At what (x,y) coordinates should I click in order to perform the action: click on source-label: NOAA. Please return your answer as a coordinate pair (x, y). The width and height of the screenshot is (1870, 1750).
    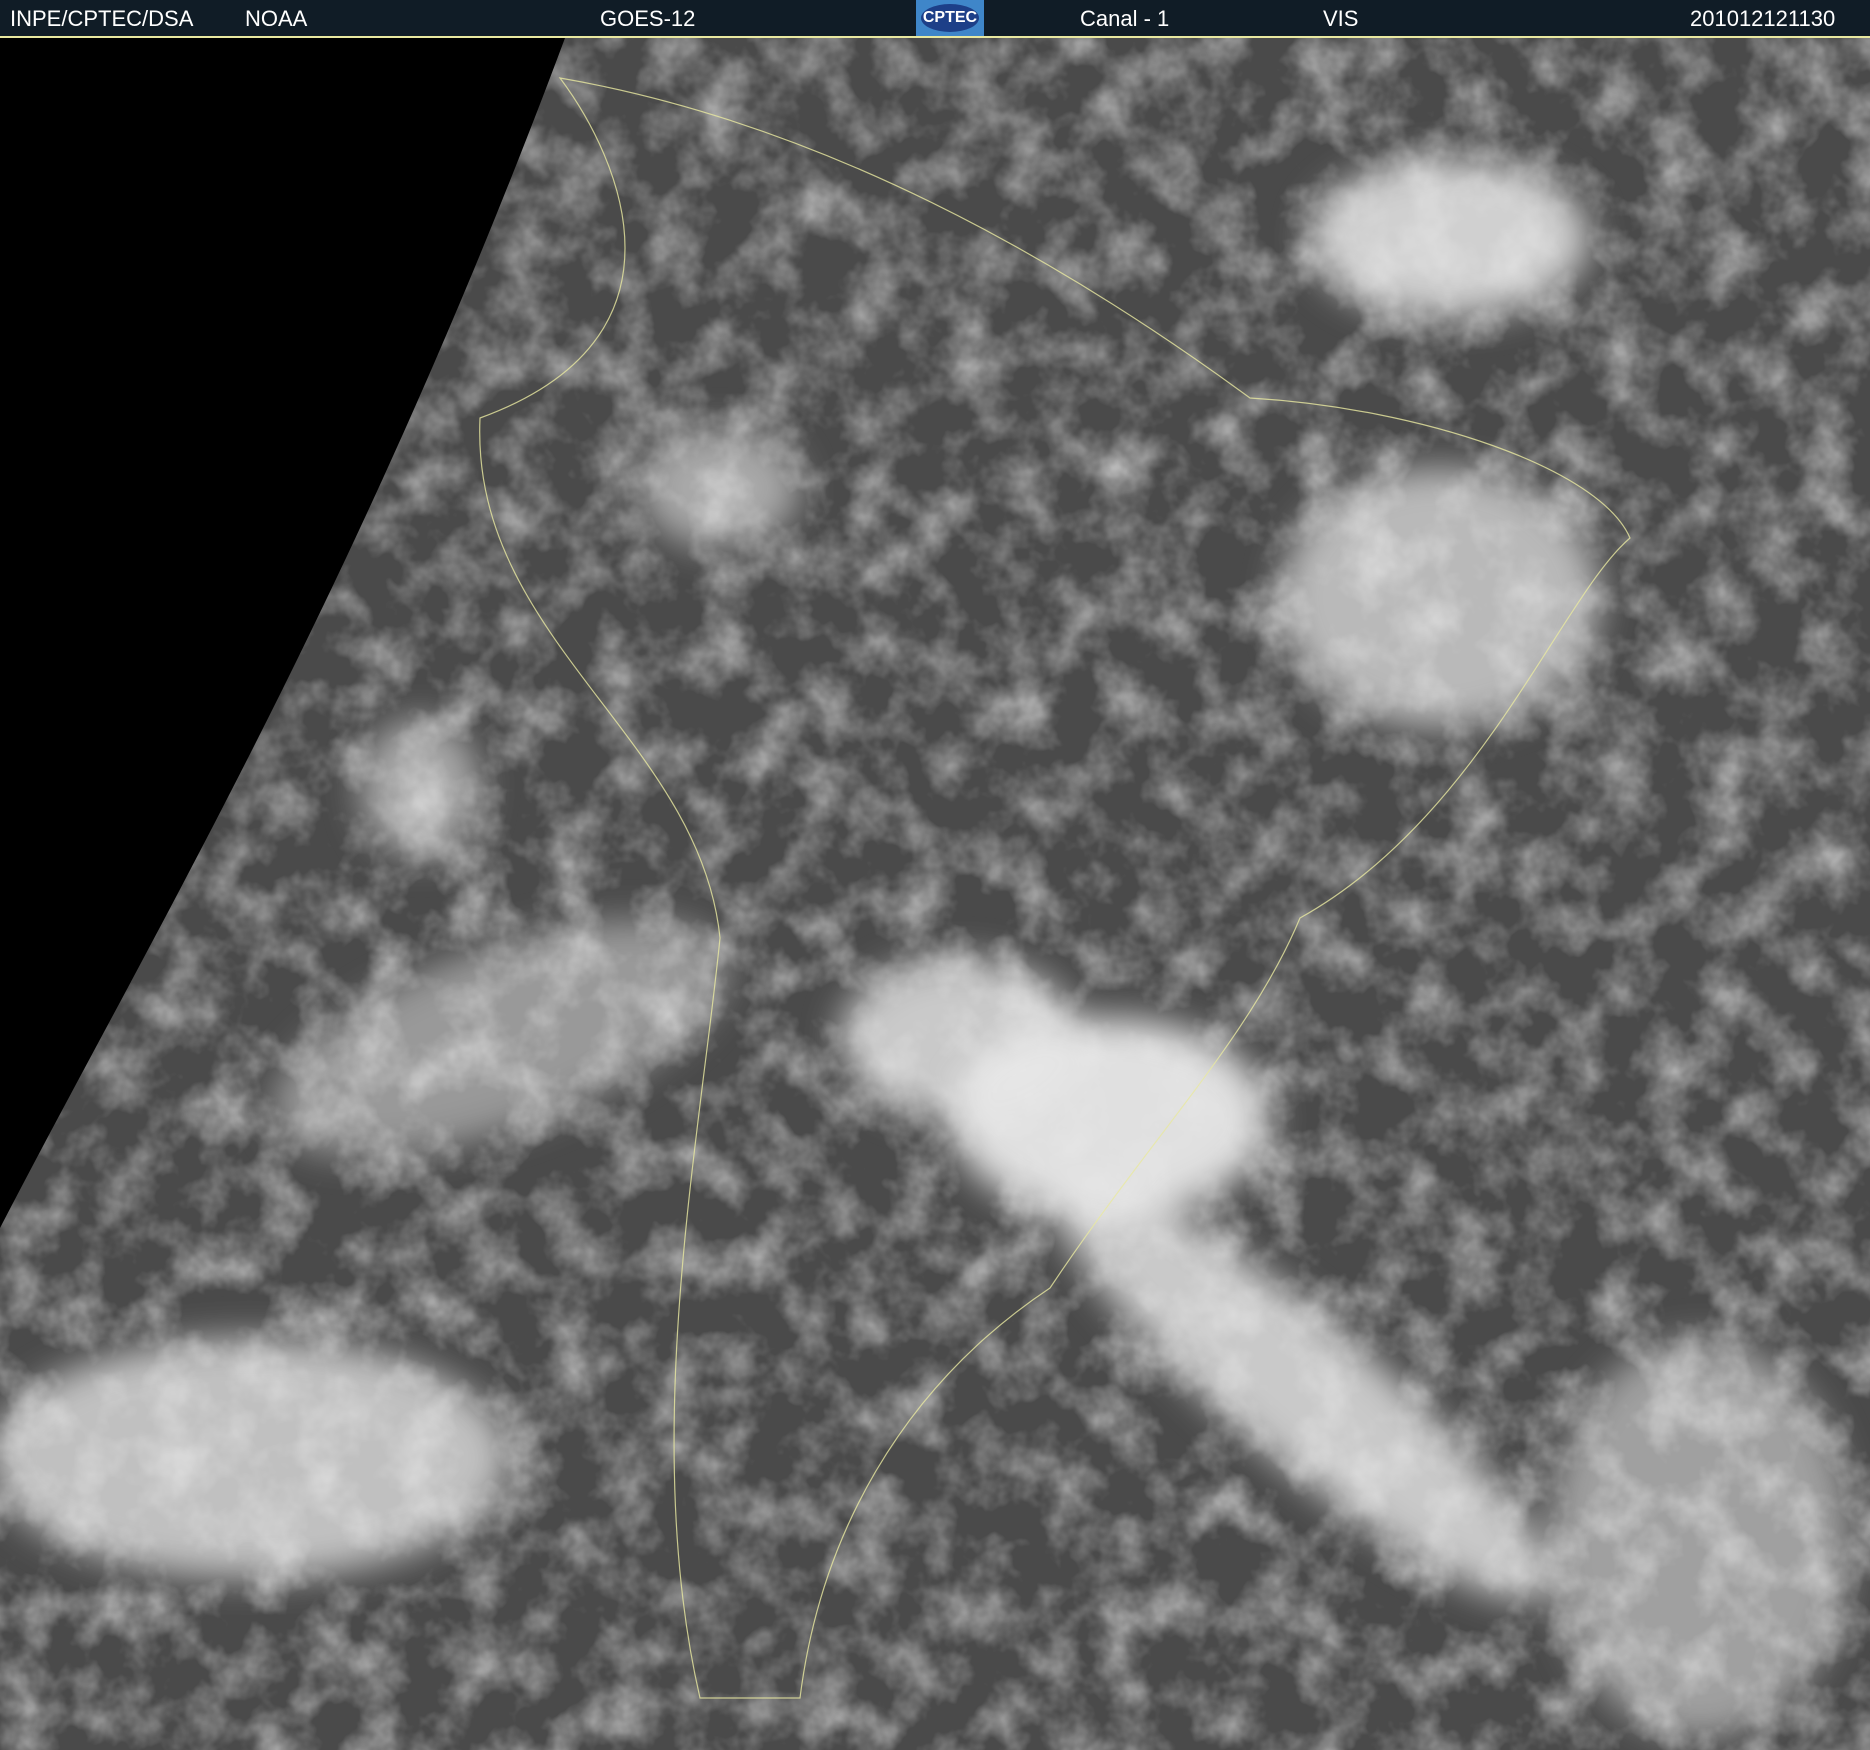
    Looking at the image, I should click on (276, 18).